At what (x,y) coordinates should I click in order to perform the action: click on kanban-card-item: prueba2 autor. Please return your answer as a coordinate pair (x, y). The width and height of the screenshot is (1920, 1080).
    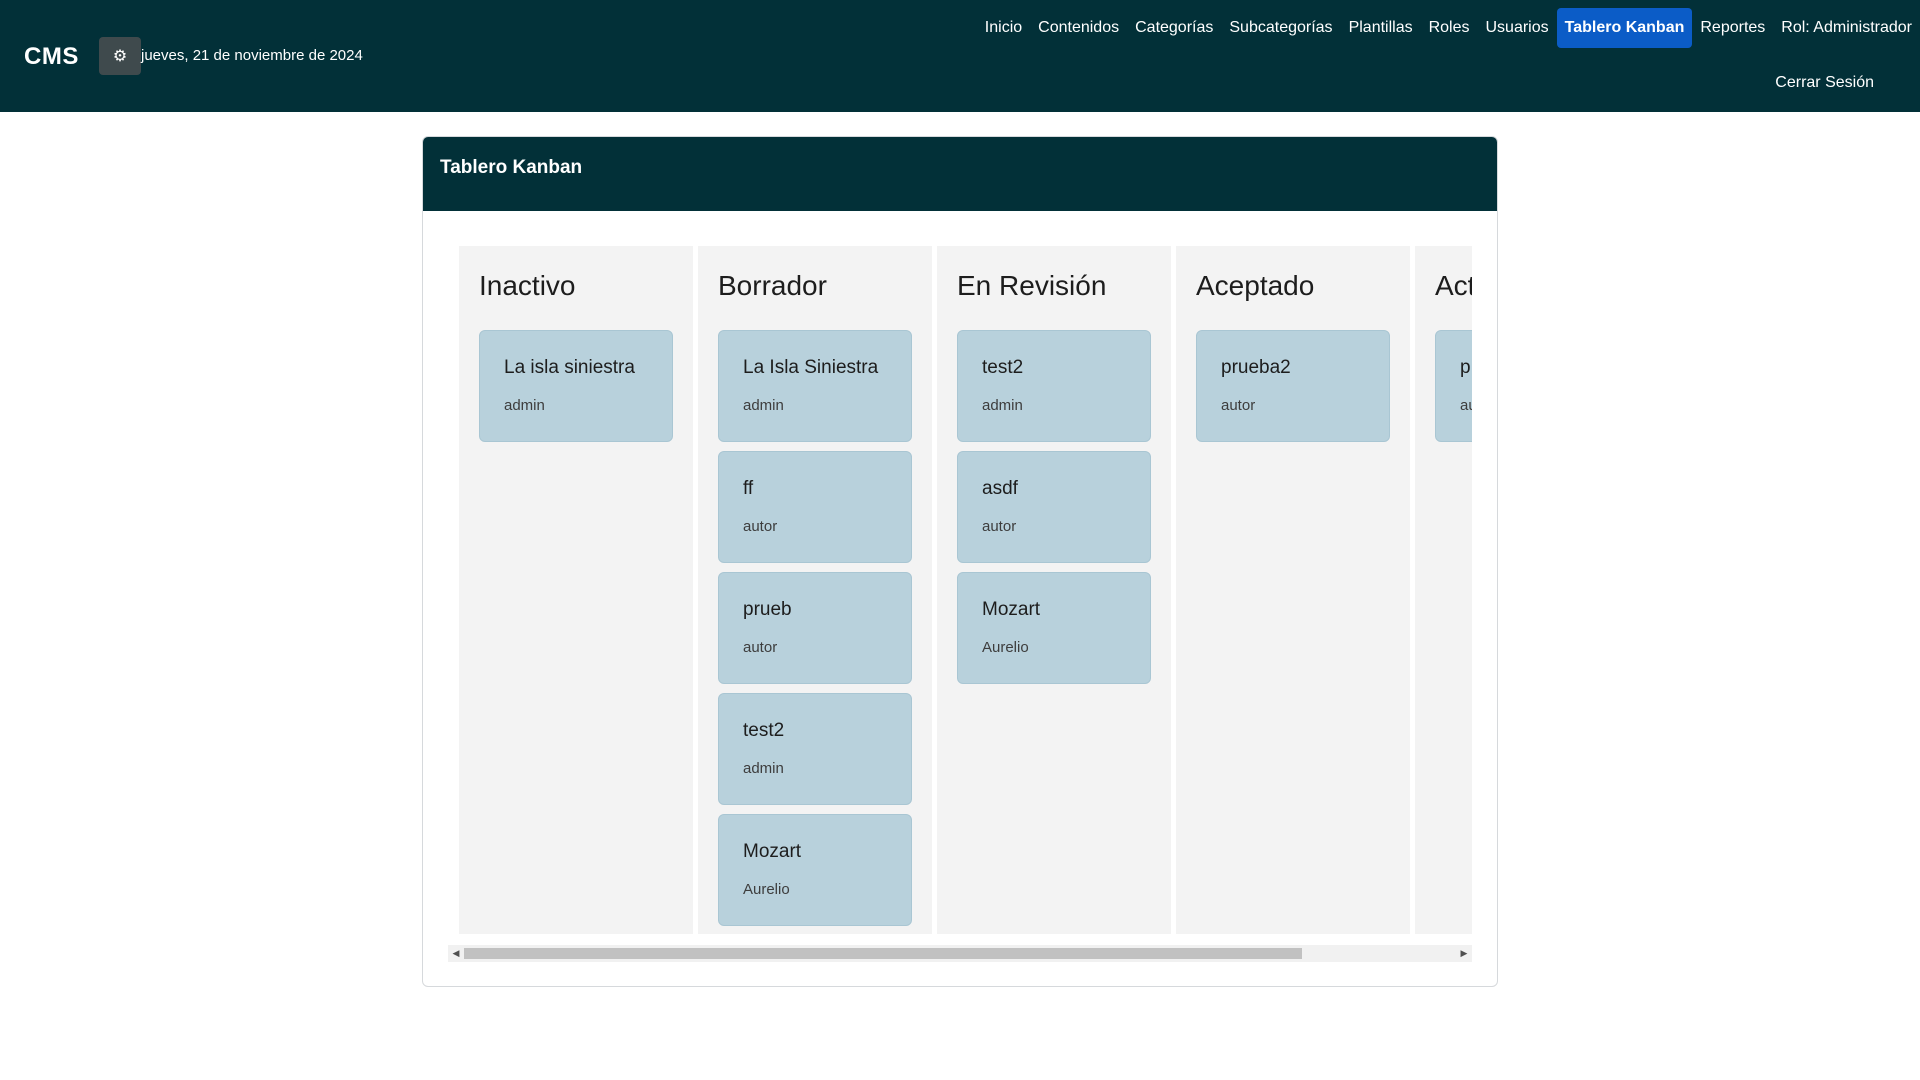
    Looking at the image, I should click on (1293, 386).